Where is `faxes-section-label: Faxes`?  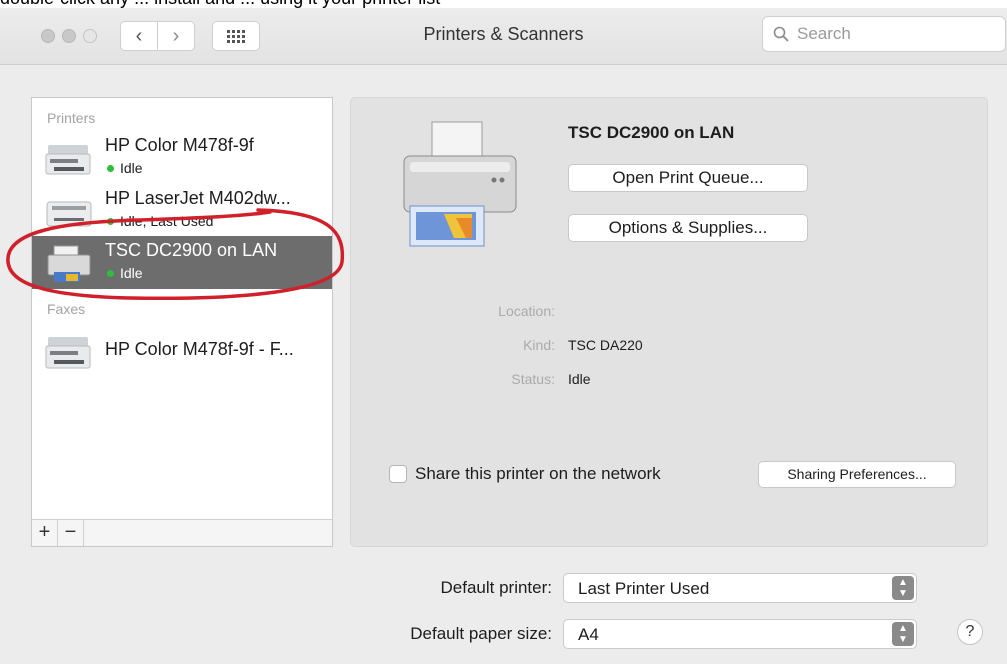
faxes-section-label: Faxes is located at coordinates (66, 309).